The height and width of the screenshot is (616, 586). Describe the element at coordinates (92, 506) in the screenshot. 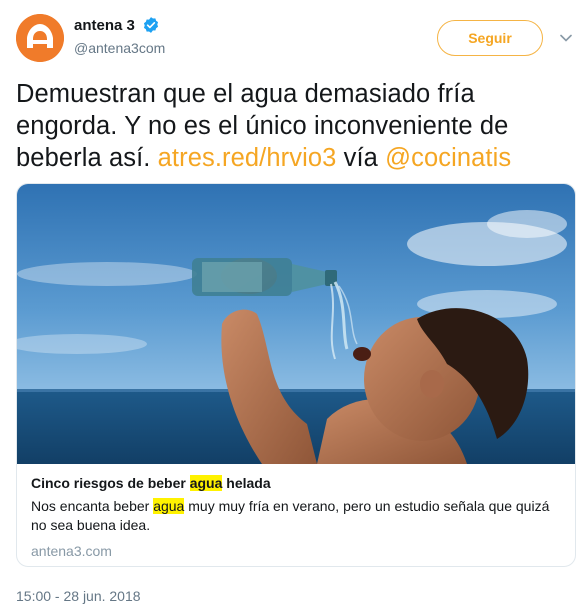

I see `card-desc-before: Nos encanta beber` at that location.